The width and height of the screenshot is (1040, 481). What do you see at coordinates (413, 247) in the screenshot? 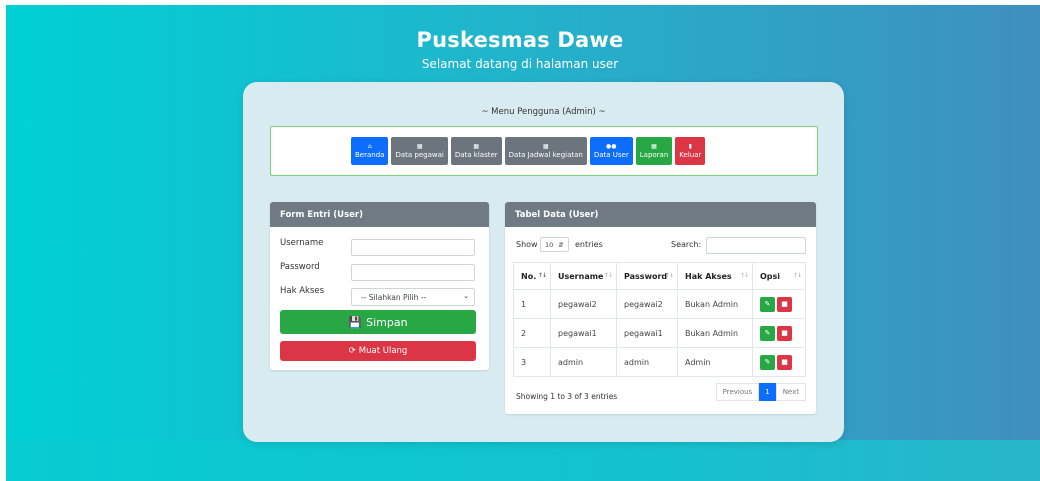
I see `username-input` at bounding box center [413, 247].